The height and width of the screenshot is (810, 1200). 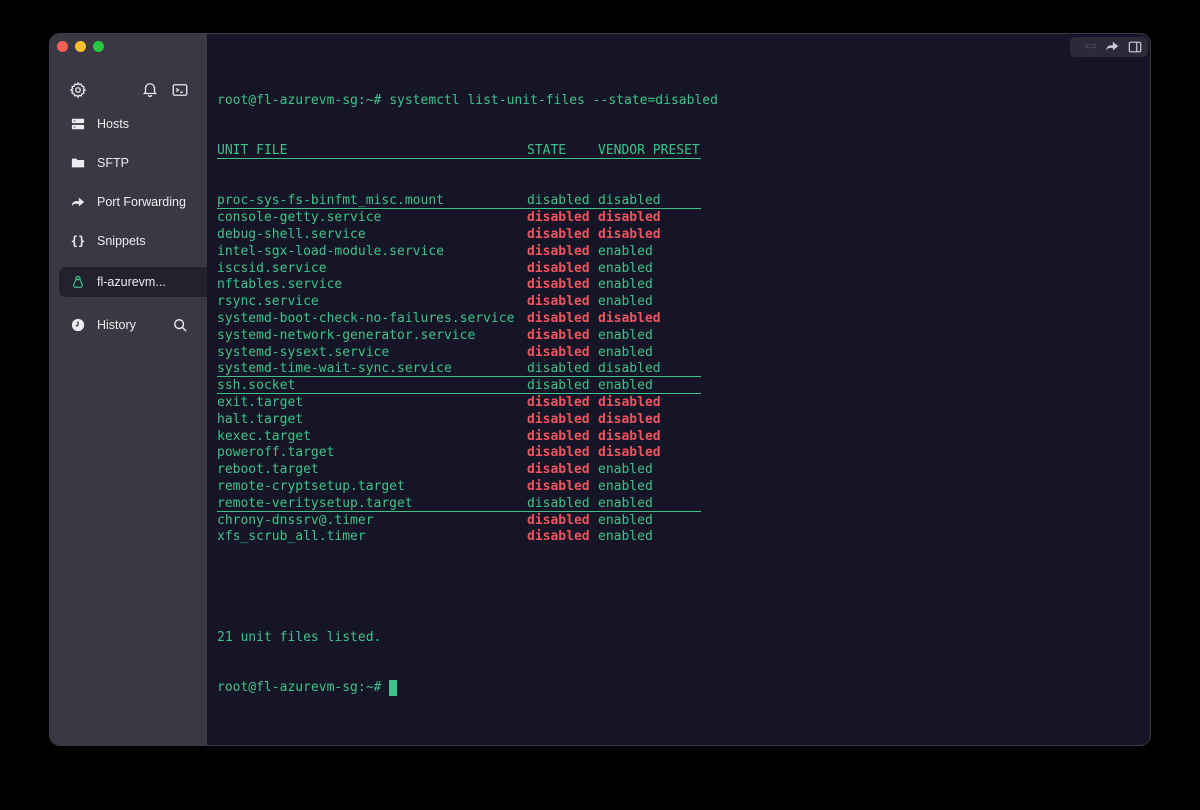 I want to click on sidebar-item-sftp: SFTP, so click(x=128, y=163).